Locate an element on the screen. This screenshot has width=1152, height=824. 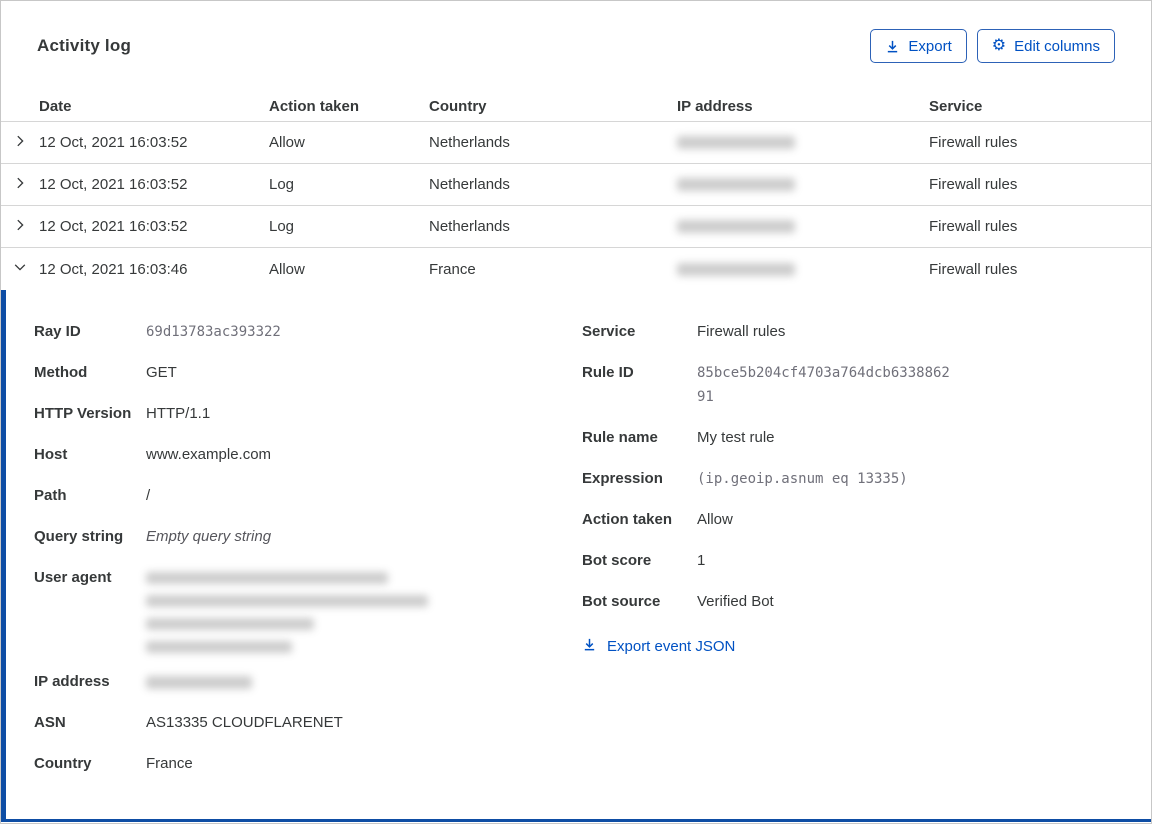
export-event-json-link: Export event JSON is located at coordinates (658, 646).